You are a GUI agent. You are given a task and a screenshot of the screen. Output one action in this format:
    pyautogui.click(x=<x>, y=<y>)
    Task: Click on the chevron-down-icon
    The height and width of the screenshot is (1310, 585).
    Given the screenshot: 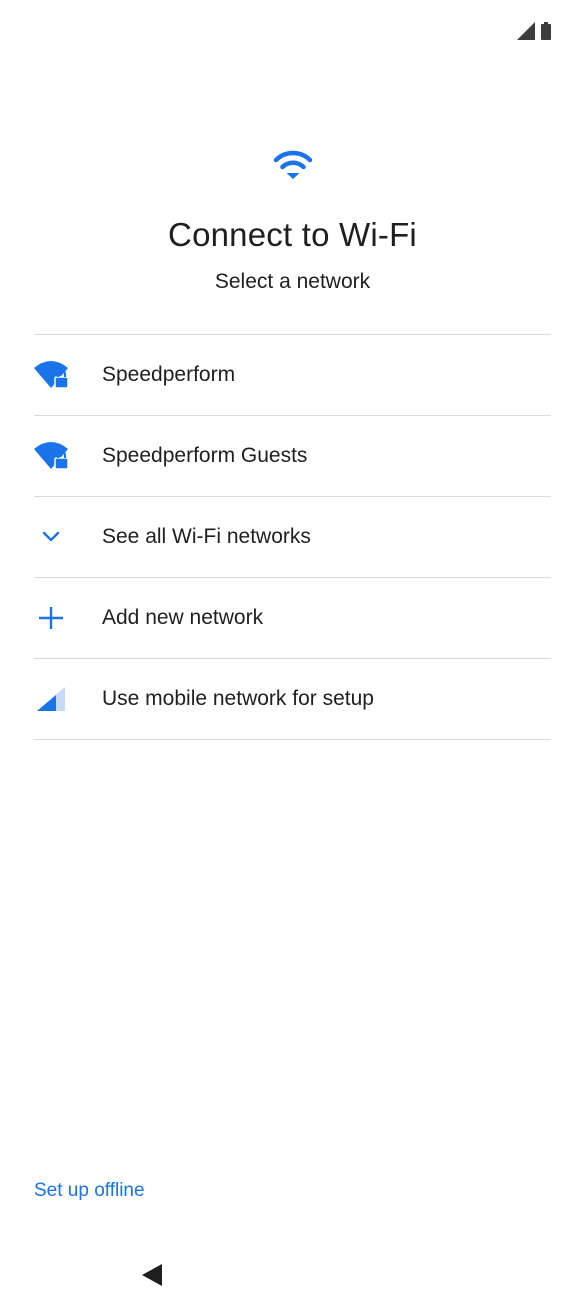 What is the action you would take?
    pyautogui.click(x=68, y=537)
    